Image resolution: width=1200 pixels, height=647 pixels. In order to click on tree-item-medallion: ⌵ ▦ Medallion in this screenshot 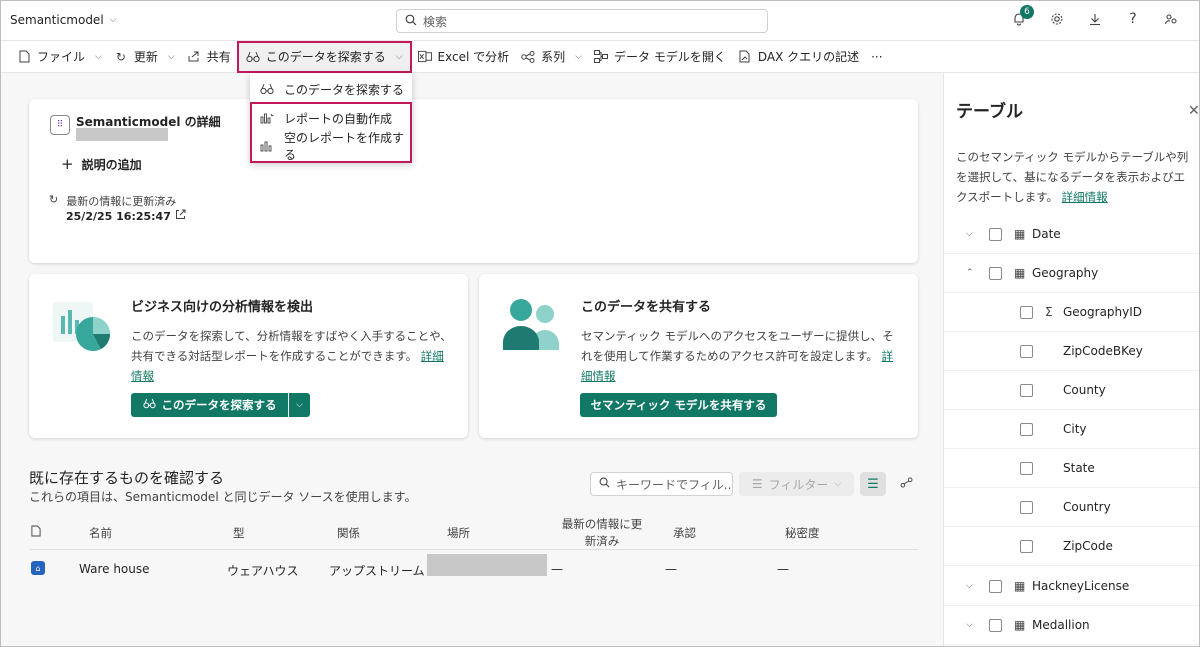, I will do `click(1071, 625)`.